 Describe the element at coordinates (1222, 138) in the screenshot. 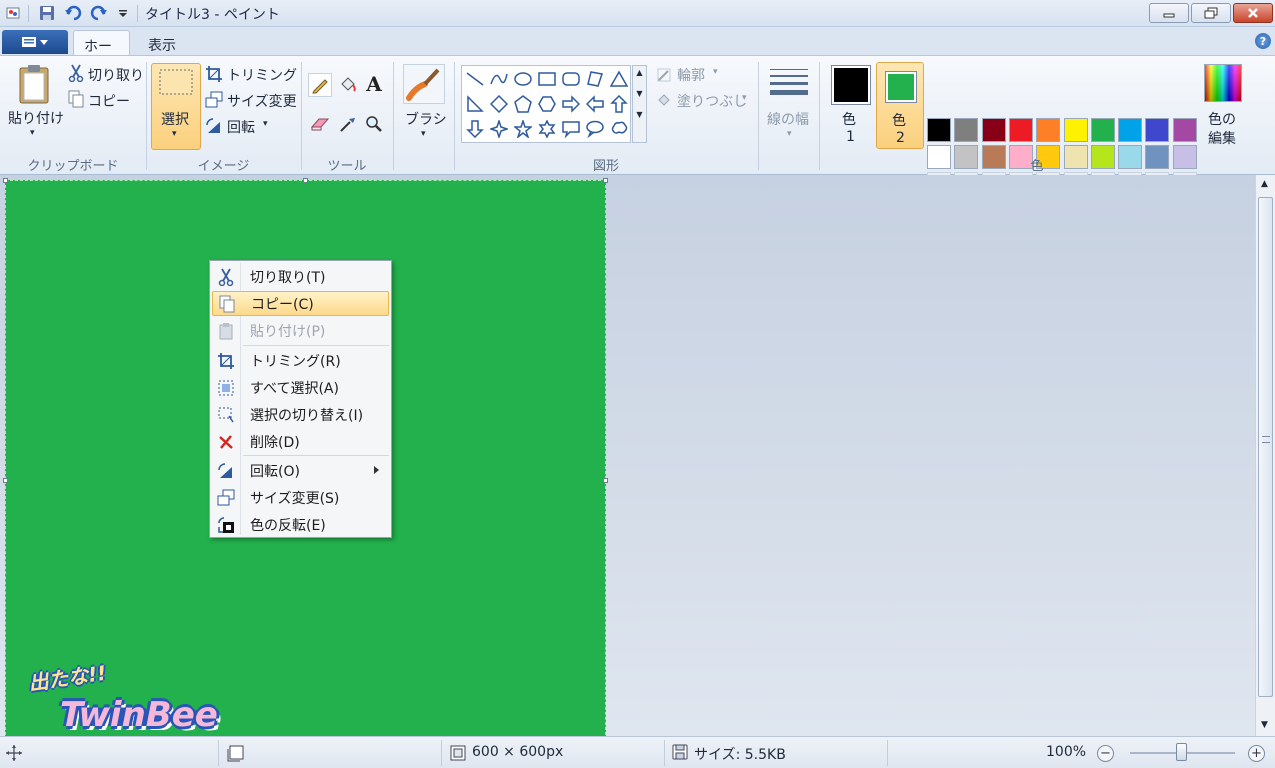

I see `edit-colors-label-line2: 編集` at that location.